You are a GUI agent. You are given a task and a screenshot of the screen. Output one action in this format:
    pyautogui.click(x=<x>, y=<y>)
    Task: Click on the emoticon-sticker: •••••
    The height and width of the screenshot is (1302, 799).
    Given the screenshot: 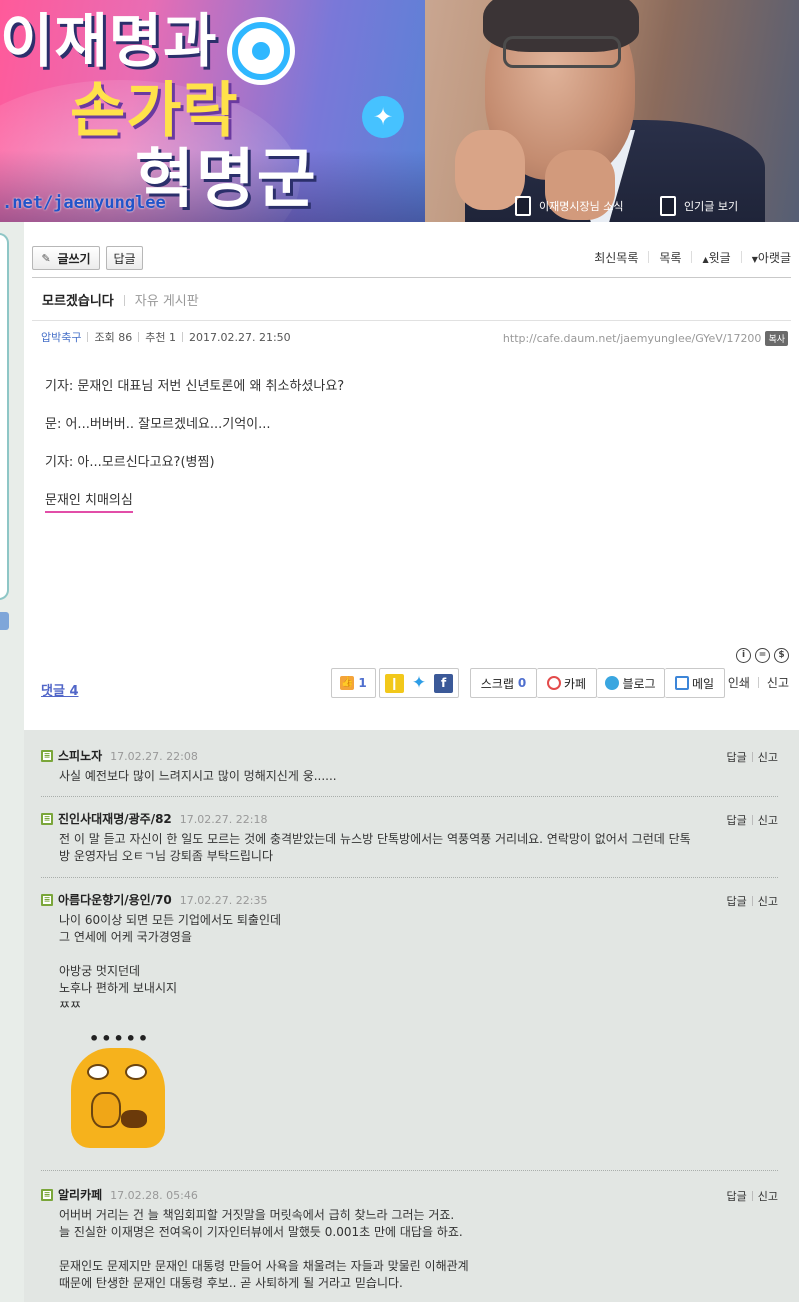 What is the action you would take?
    pyautogui.click(x=117, y=1089)
    